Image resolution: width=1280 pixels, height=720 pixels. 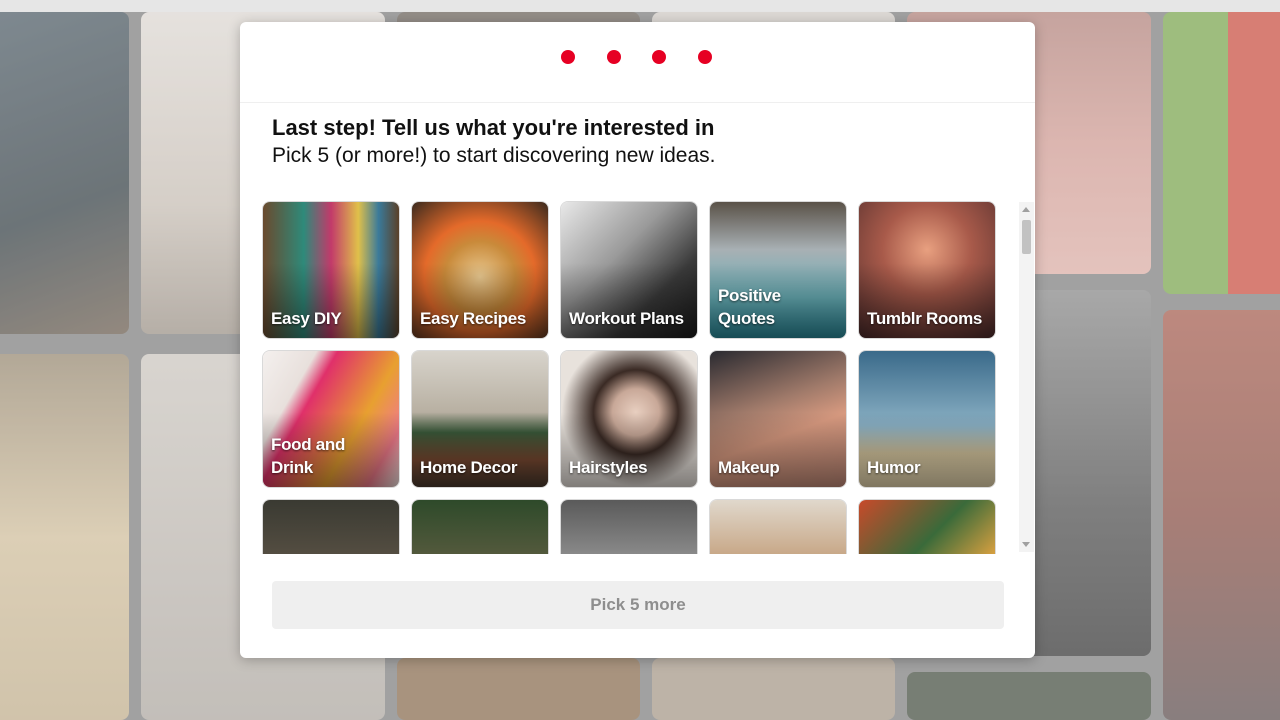 I want to click on topic-card-home-decor: Home Decor, so click(x=480, y=419).